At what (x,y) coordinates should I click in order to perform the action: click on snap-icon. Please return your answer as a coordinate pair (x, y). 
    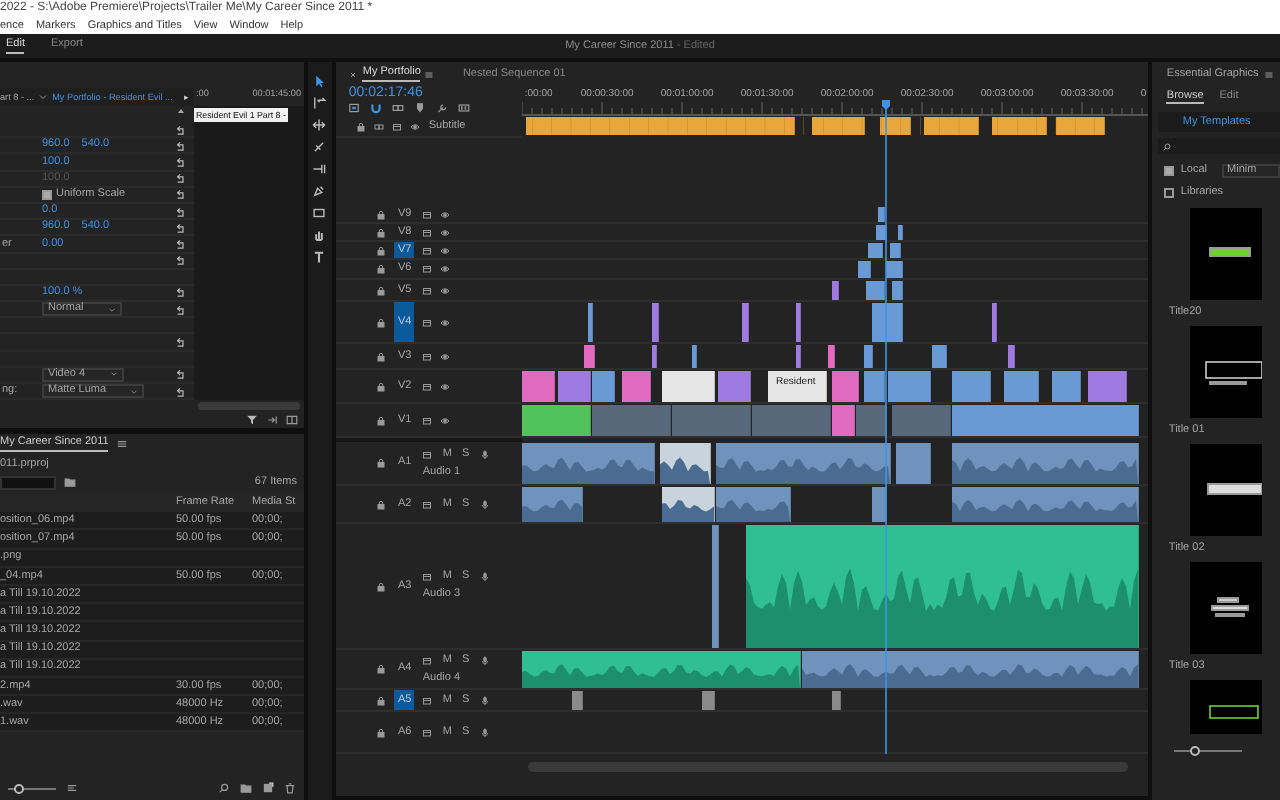
    Looking at the image, I should click on (376, 108).